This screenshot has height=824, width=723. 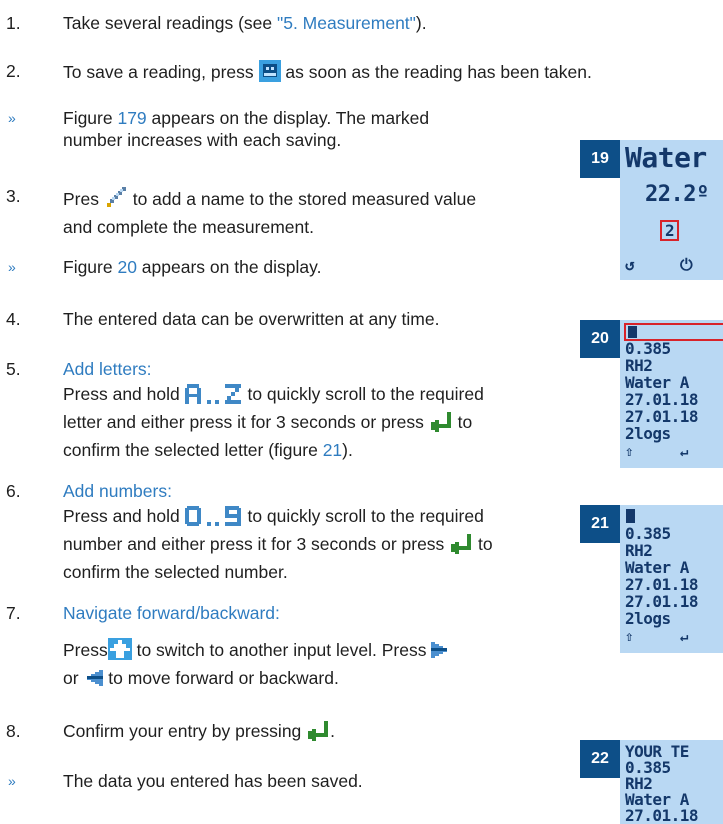 I want to click on save-icon, so click(x=269, y=74).